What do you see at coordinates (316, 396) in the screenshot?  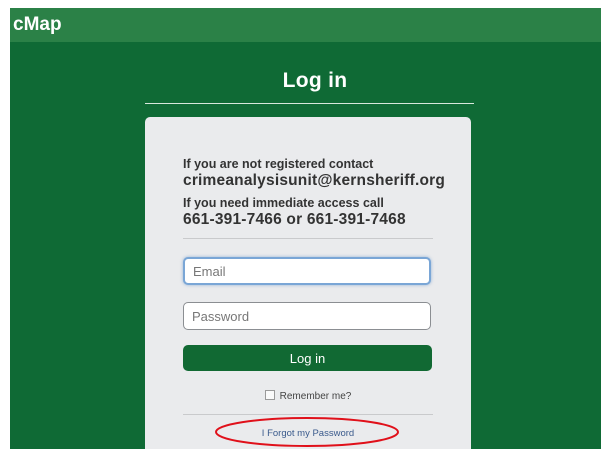 I see `remember-me-label: Remember me?` at bounding box center [316, 396].